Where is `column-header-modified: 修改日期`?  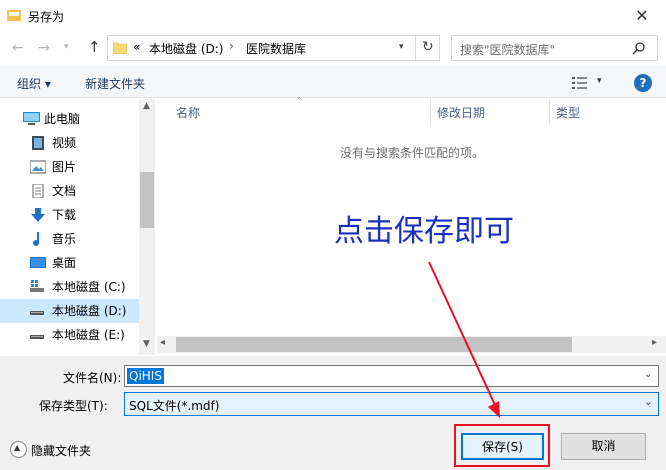 column-header-modified: 修改日期 is located at coordinates (461, 112).